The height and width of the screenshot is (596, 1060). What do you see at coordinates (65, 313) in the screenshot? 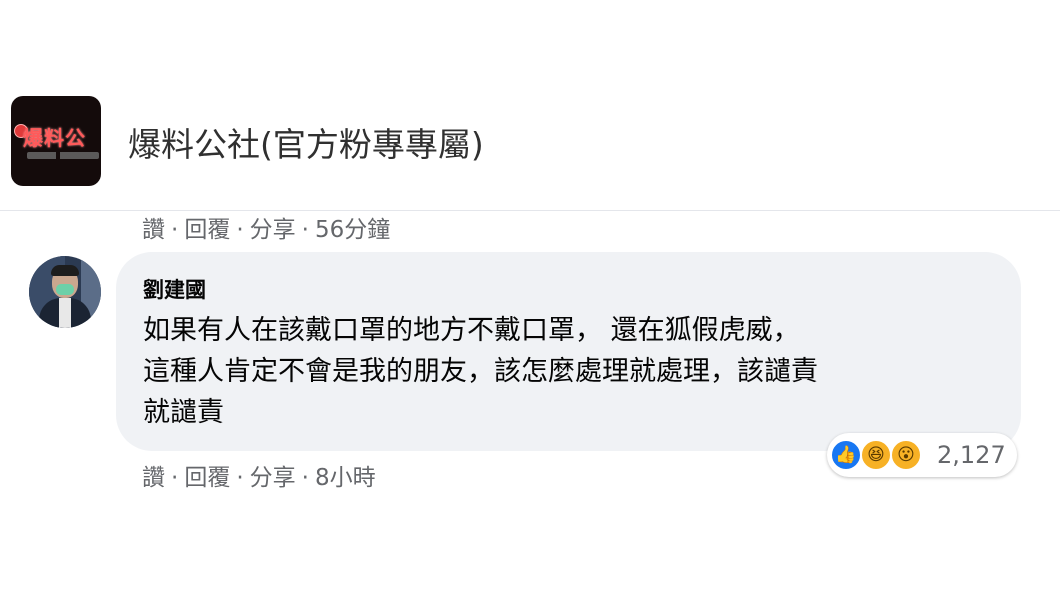
I see `avatar-shirt` at bounding box center [65, 313].